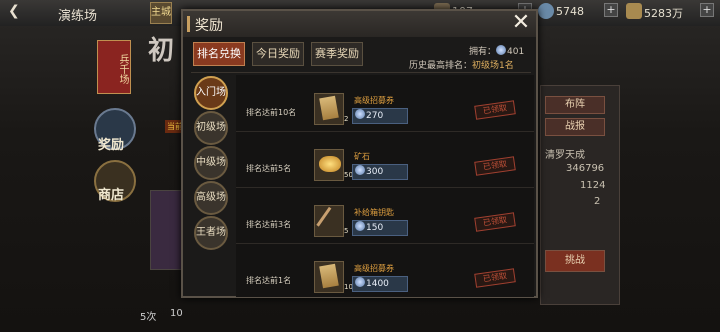 Image resolution: width=720 pixels, height=332 pixels. I want to click on right-text-1: 清罗天成, so click(565, 155).